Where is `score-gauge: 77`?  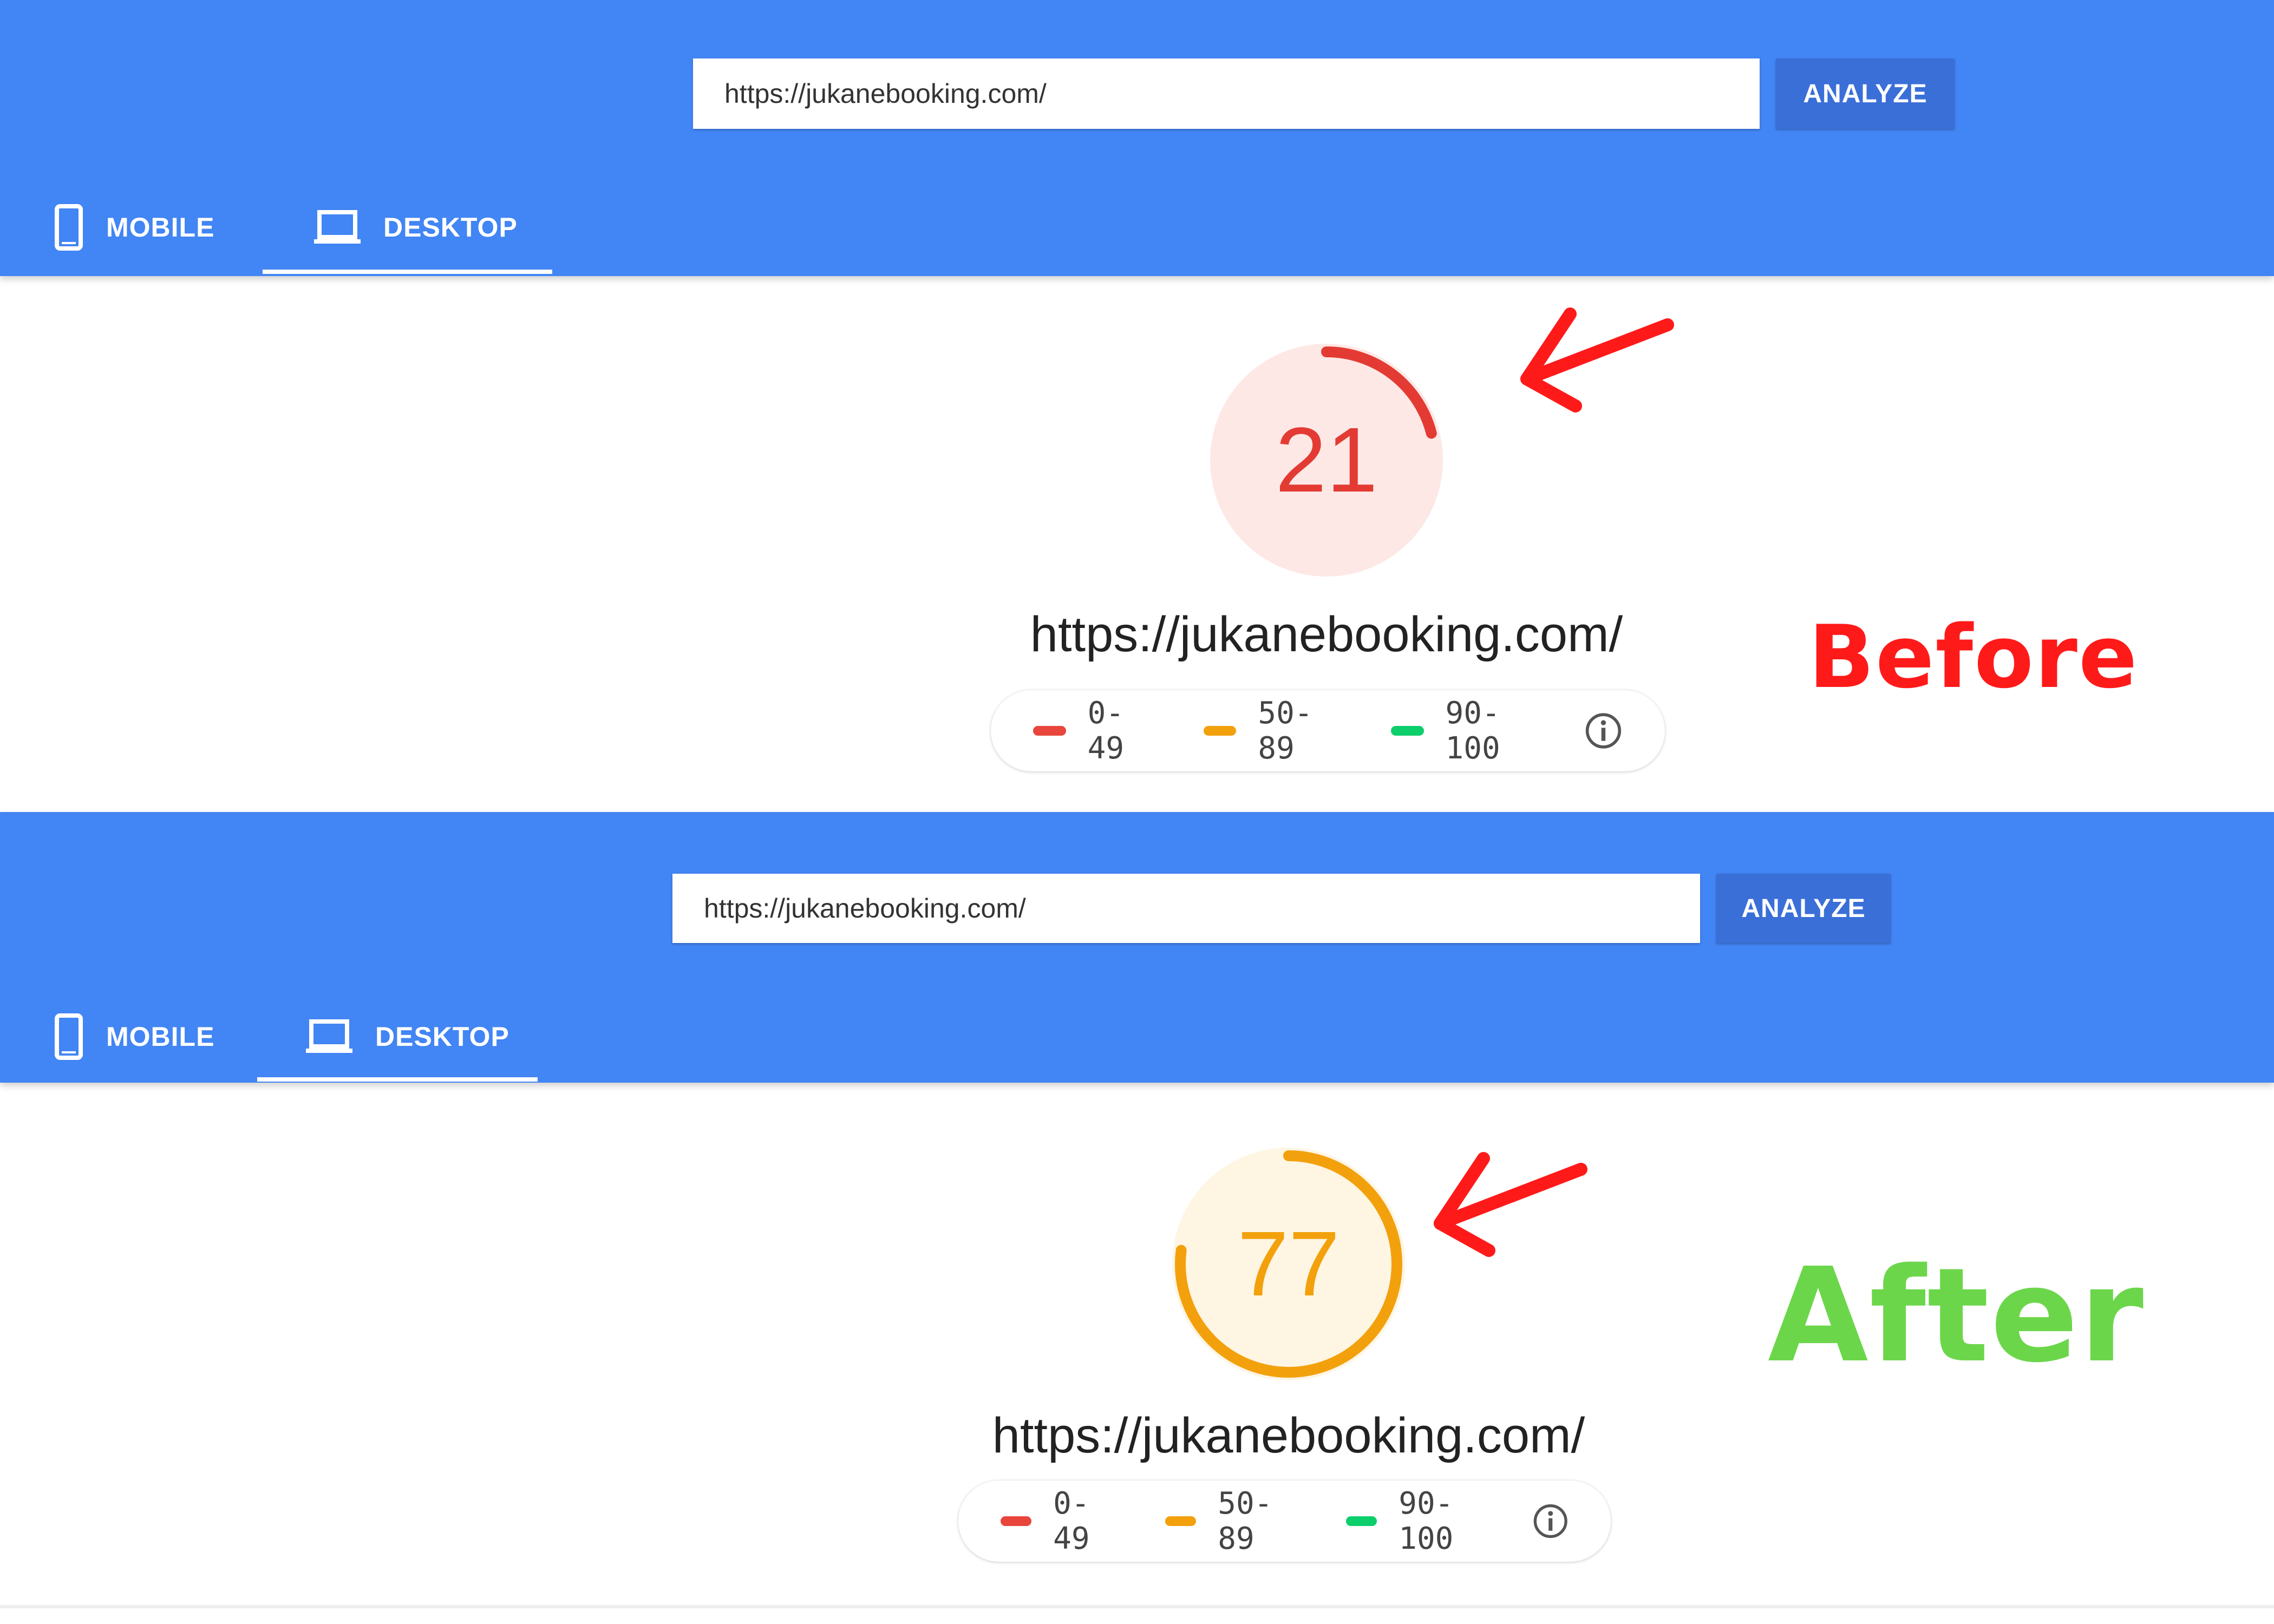 score-gauge: 77 is located at coordinates (1289, 1264).